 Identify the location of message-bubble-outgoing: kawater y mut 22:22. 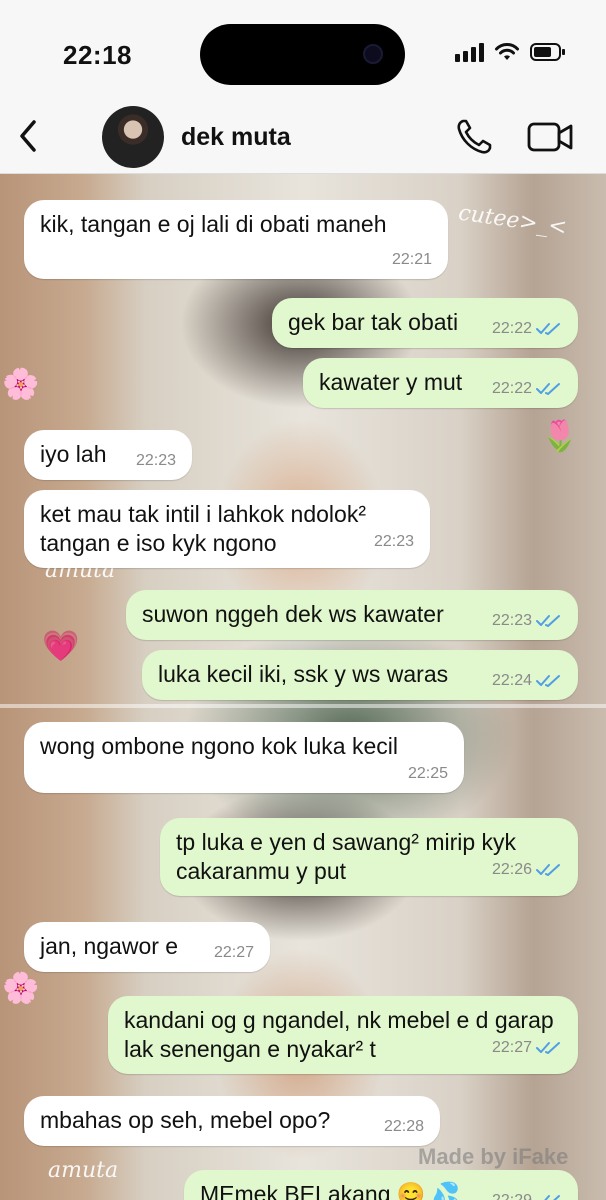
(440, 383).